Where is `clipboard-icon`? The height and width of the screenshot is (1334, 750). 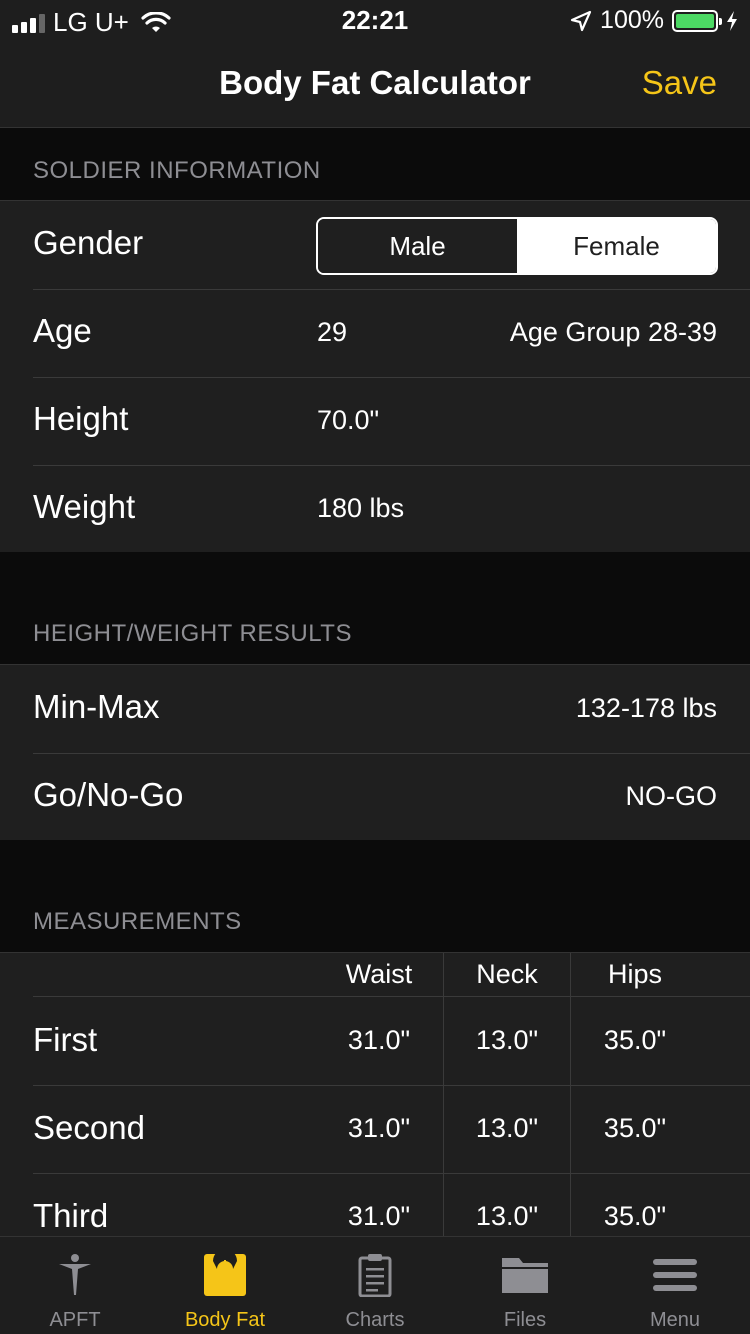
clipboard-icon is located at coordinates (375, 1275).